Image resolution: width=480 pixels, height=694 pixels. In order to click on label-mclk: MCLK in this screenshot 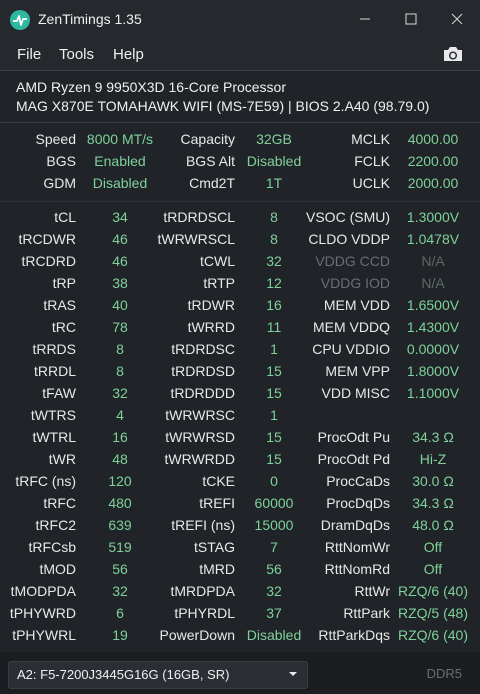, I will do `click(370, 139)`.